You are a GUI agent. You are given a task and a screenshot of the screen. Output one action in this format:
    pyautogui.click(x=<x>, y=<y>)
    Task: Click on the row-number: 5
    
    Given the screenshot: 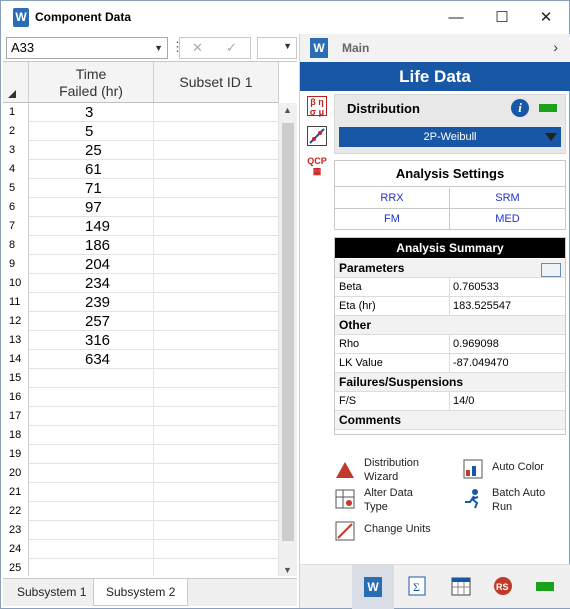 What is the action you would take?
    pyautogui.click(x=16, y=188)
    